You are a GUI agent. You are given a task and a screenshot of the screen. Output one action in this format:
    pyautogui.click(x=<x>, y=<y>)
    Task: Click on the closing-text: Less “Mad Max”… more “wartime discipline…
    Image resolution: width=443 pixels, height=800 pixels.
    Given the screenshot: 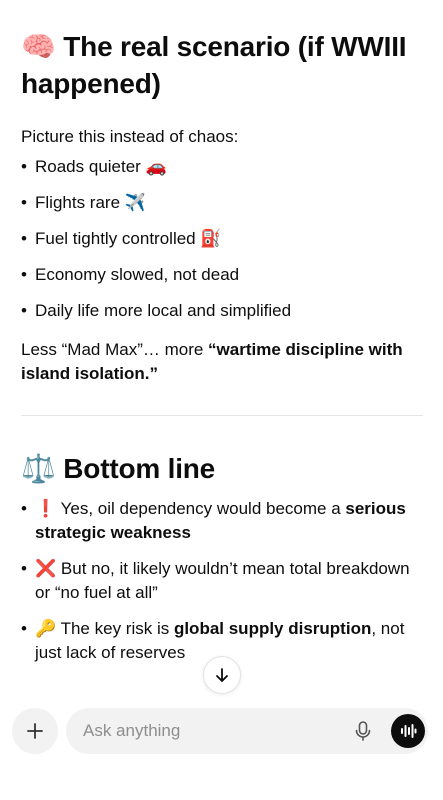 What is the action you would take?
    pyautogui.click(x=223, y=362)
    